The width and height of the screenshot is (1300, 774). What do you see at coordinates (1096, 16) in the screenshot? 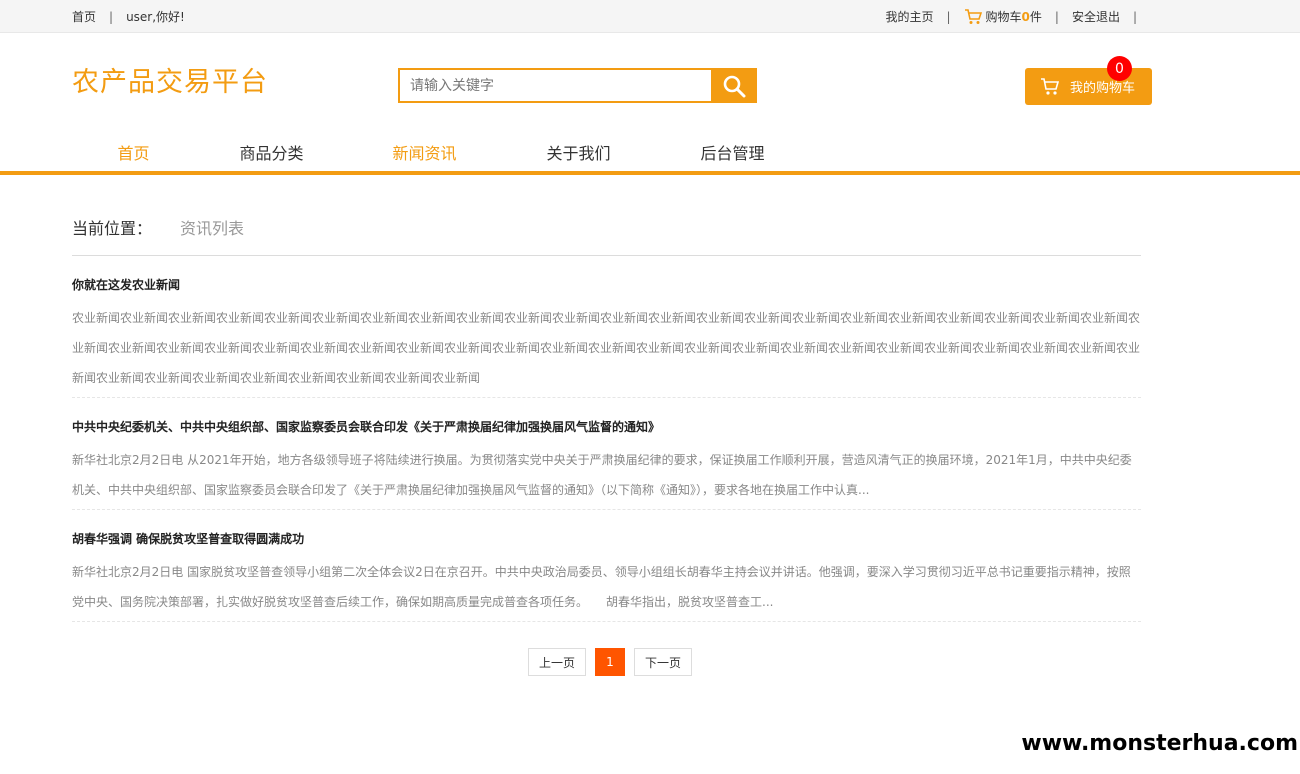
I see `logout-link: 安全退出` at bounding box center [1096, 16].